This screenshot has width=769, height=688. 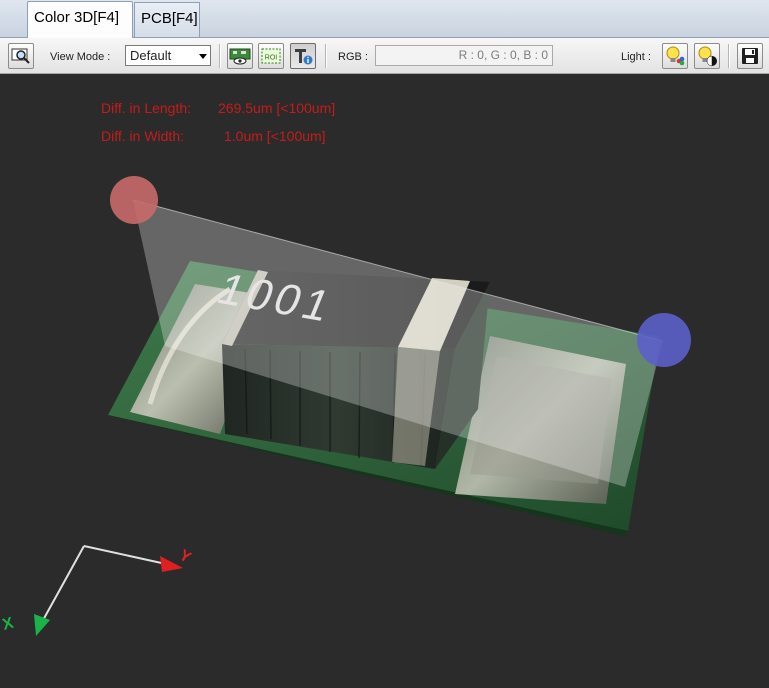 I want to click on axis-gizmo: Y X, so click(x=97, y=590).